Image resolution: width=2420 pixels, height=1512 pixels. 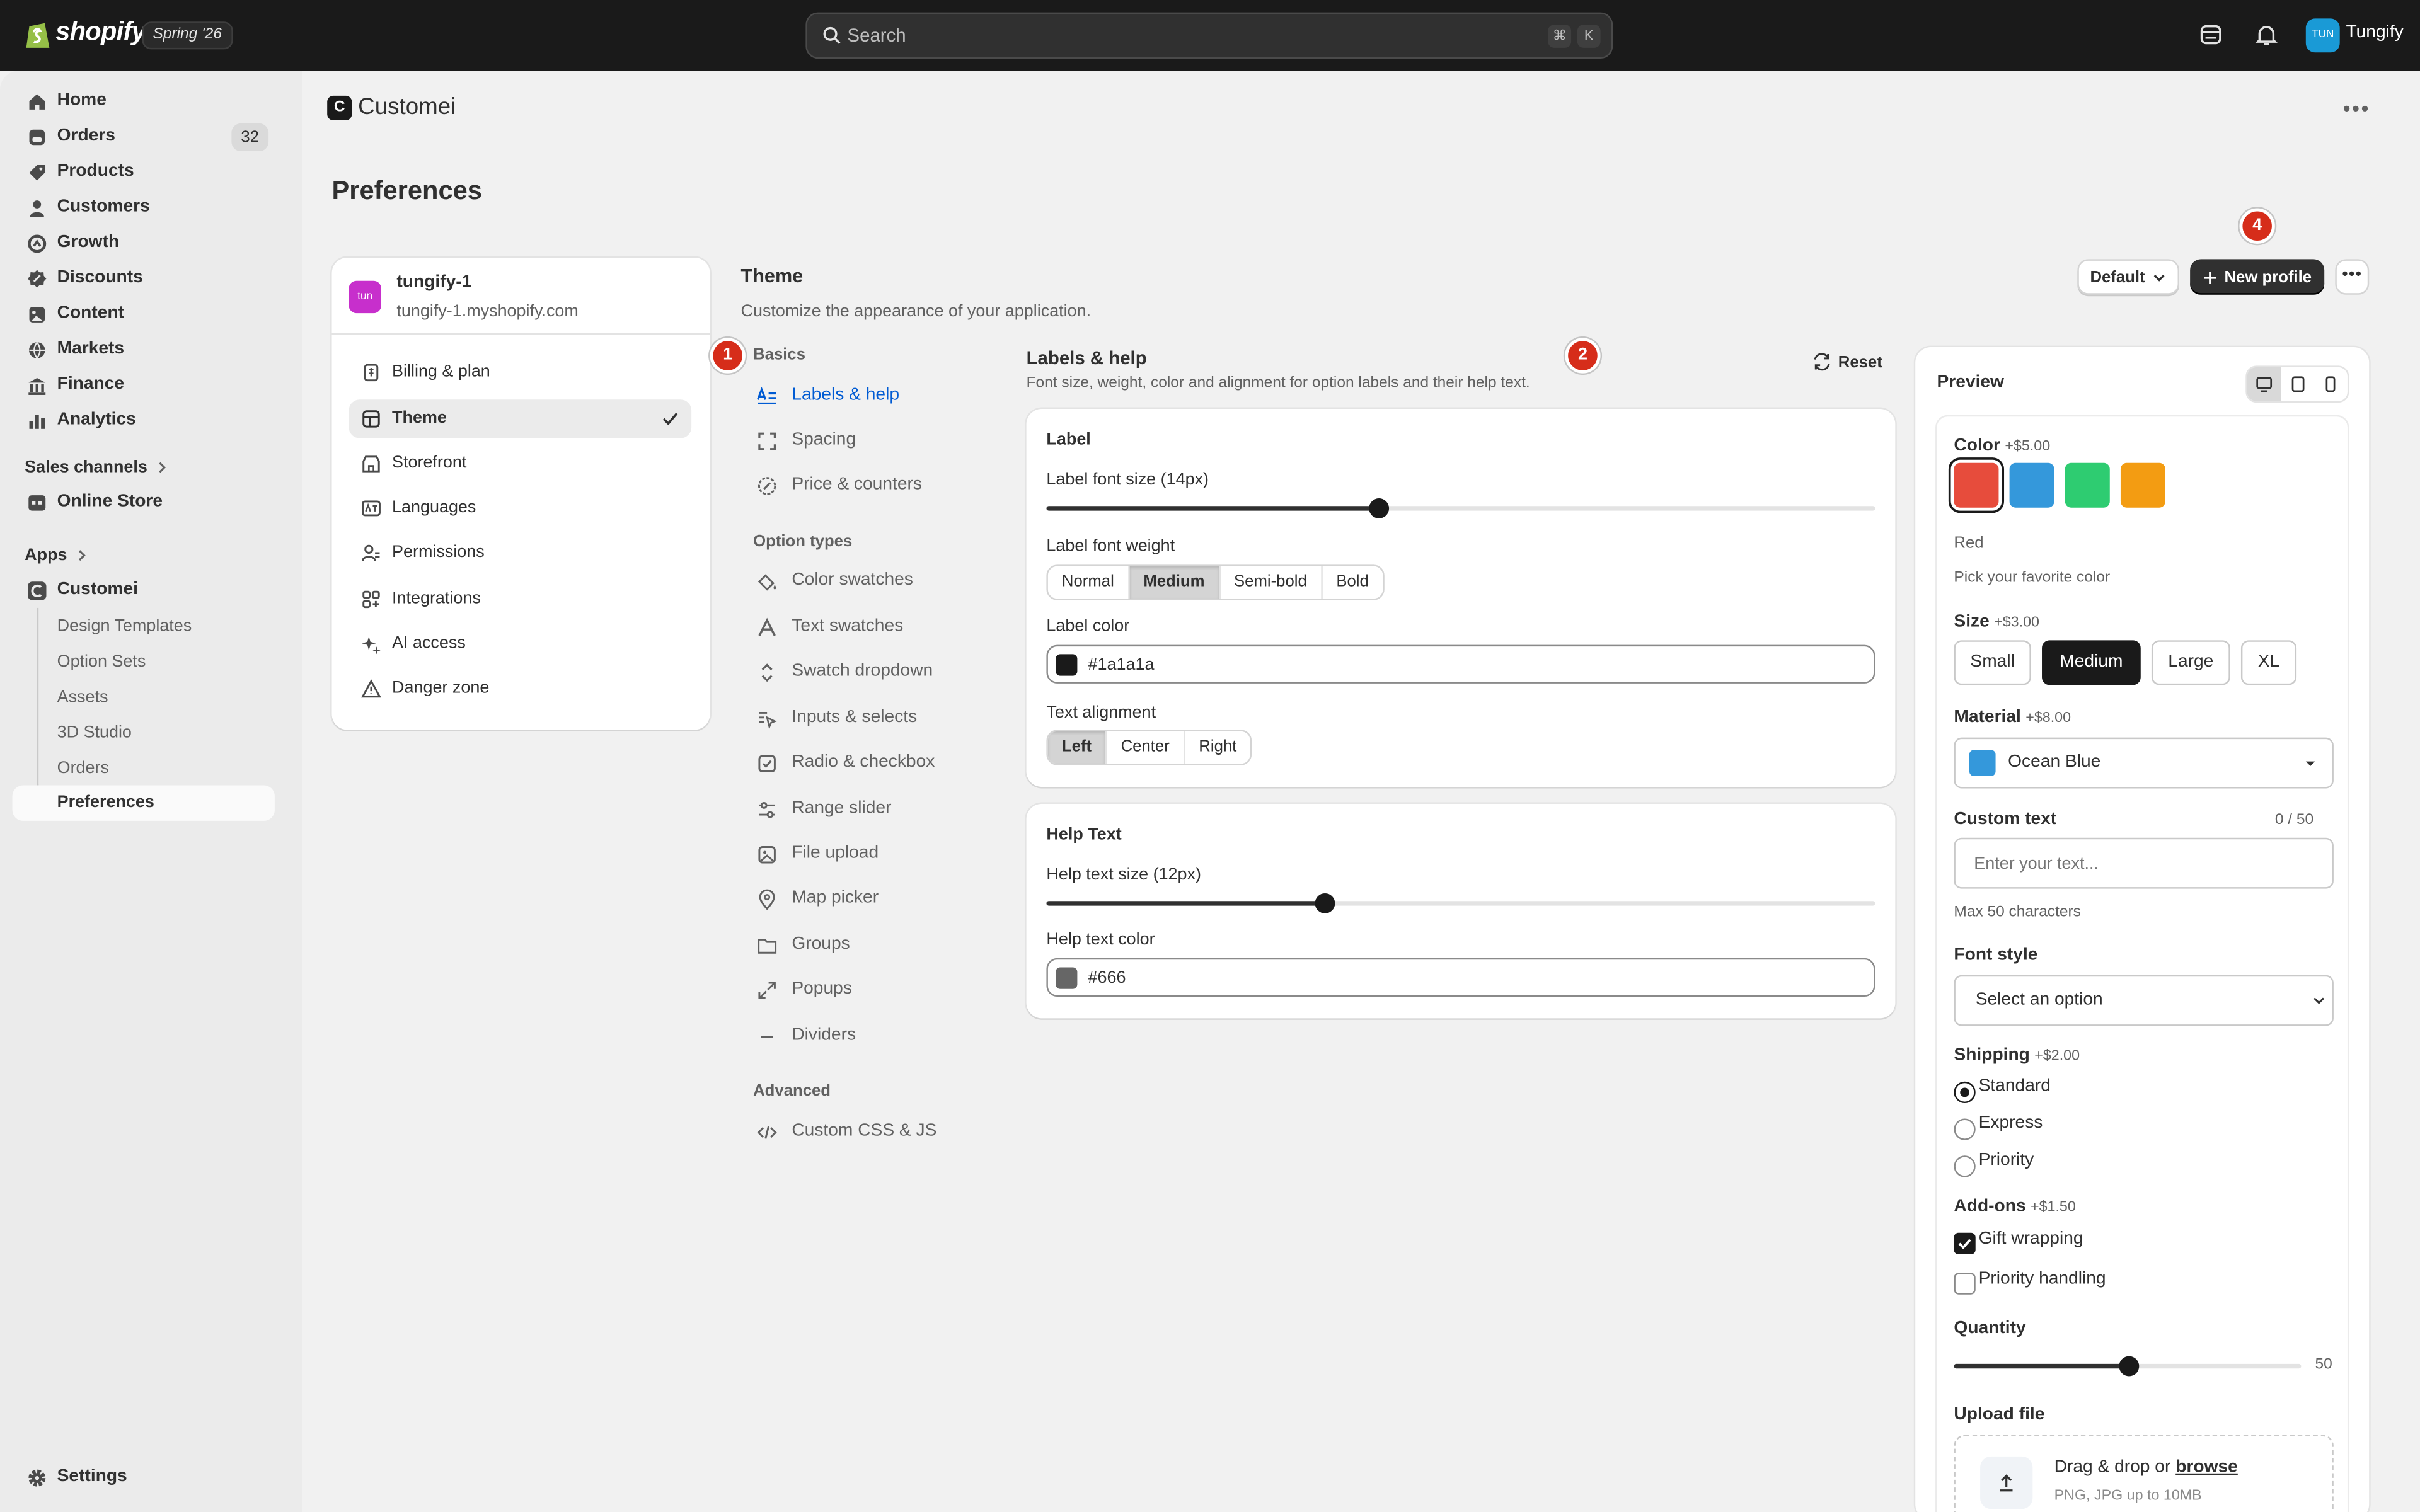 What do you see at coordinates (876, 810) in the screenshot?
I see `nav-range-slider: Range slider` at bounding box center [876, 810].